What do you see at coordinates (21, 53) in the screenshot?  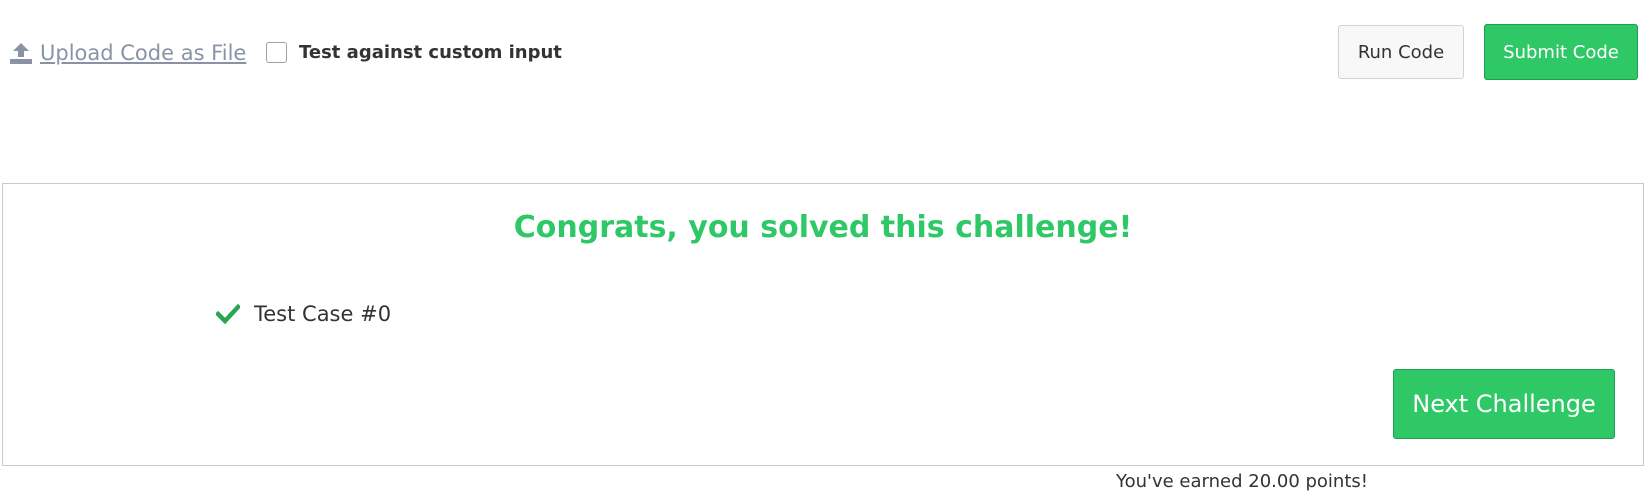 I see `upload-icon` at bounding box center [21, 53].